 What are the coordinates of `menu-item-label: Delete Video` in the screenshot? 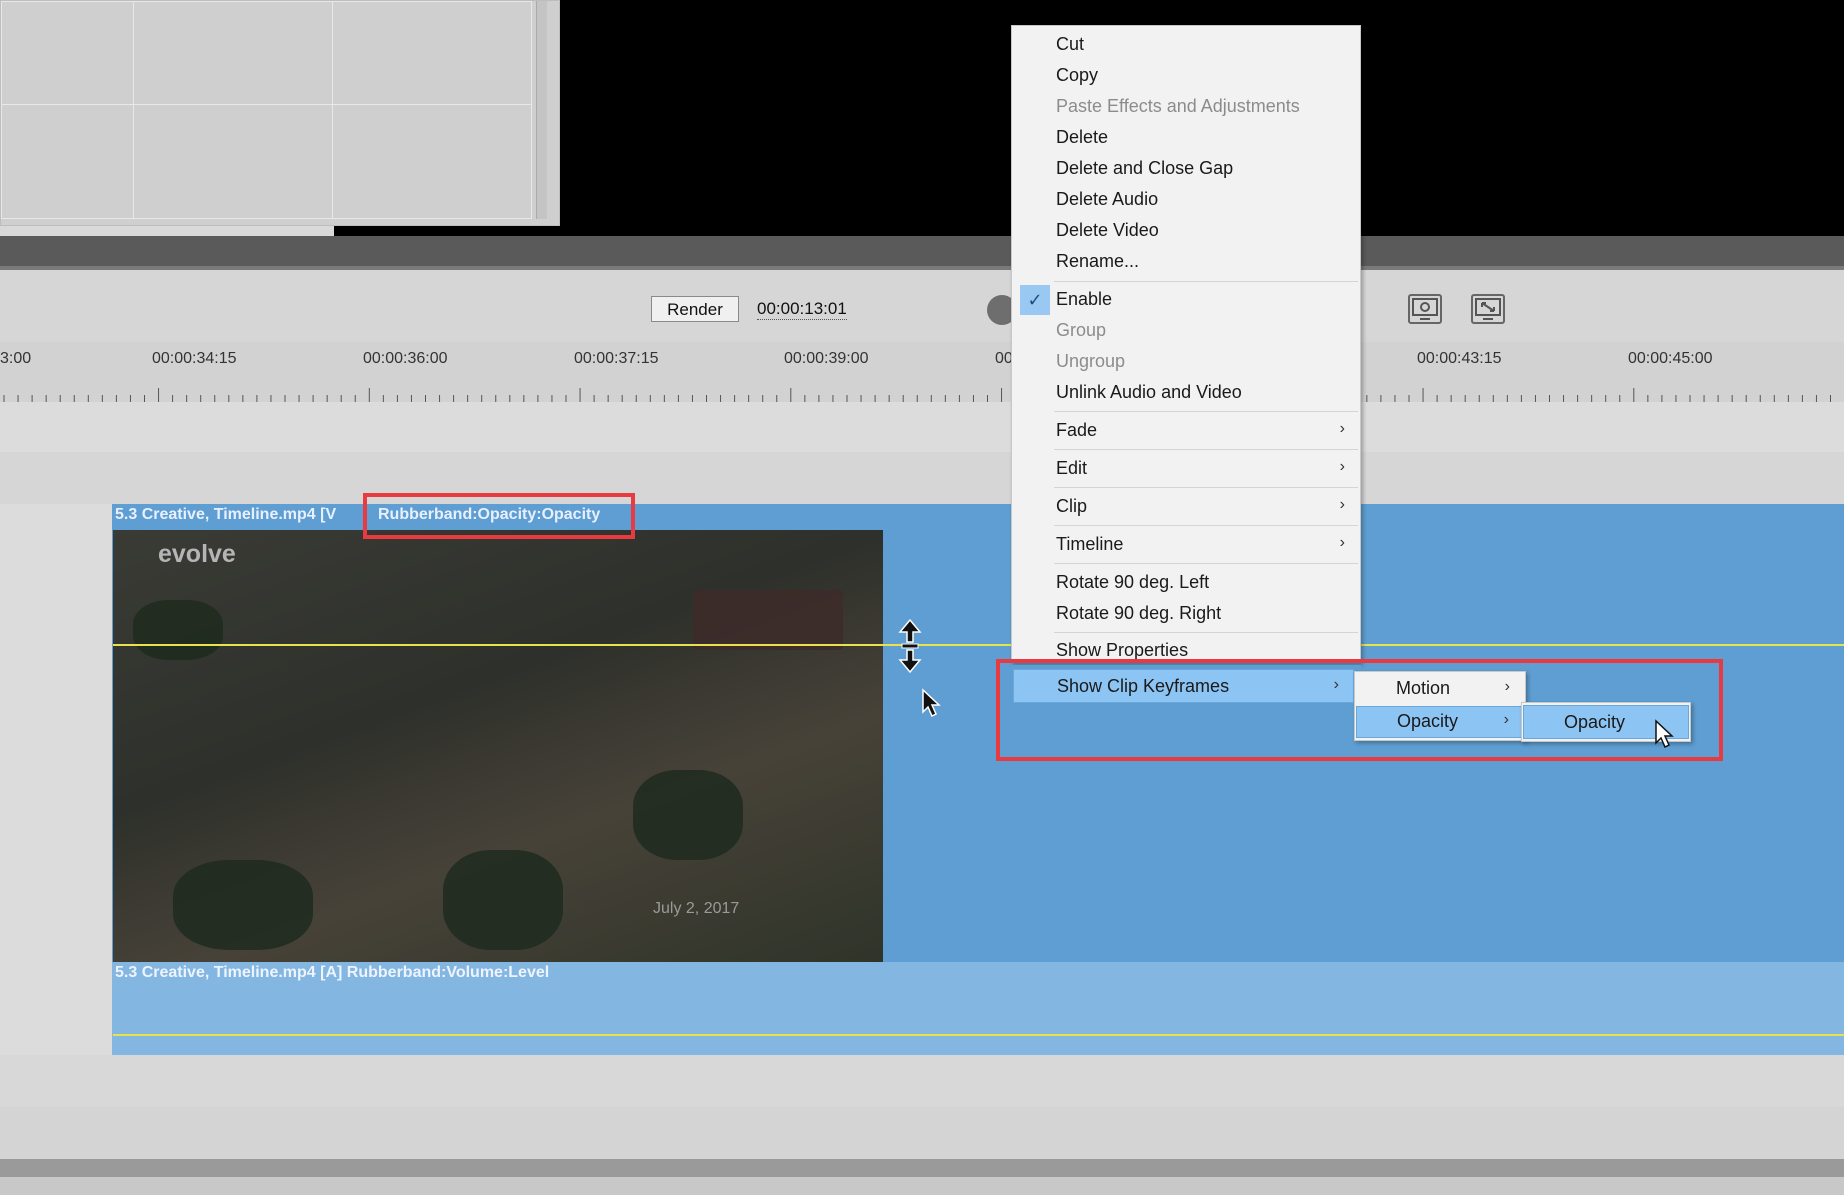 It's located at (1107, 230).